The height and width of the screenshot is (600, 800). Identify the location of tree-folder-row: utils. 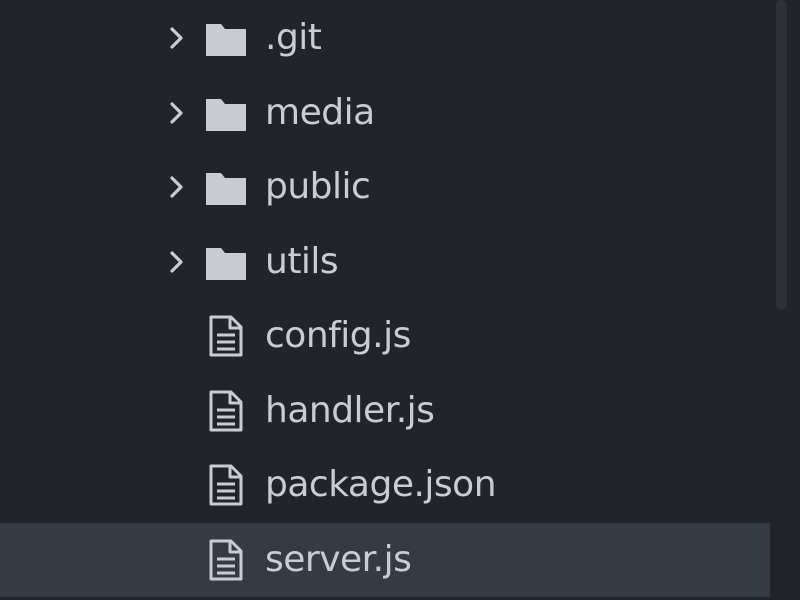
(385, 262).